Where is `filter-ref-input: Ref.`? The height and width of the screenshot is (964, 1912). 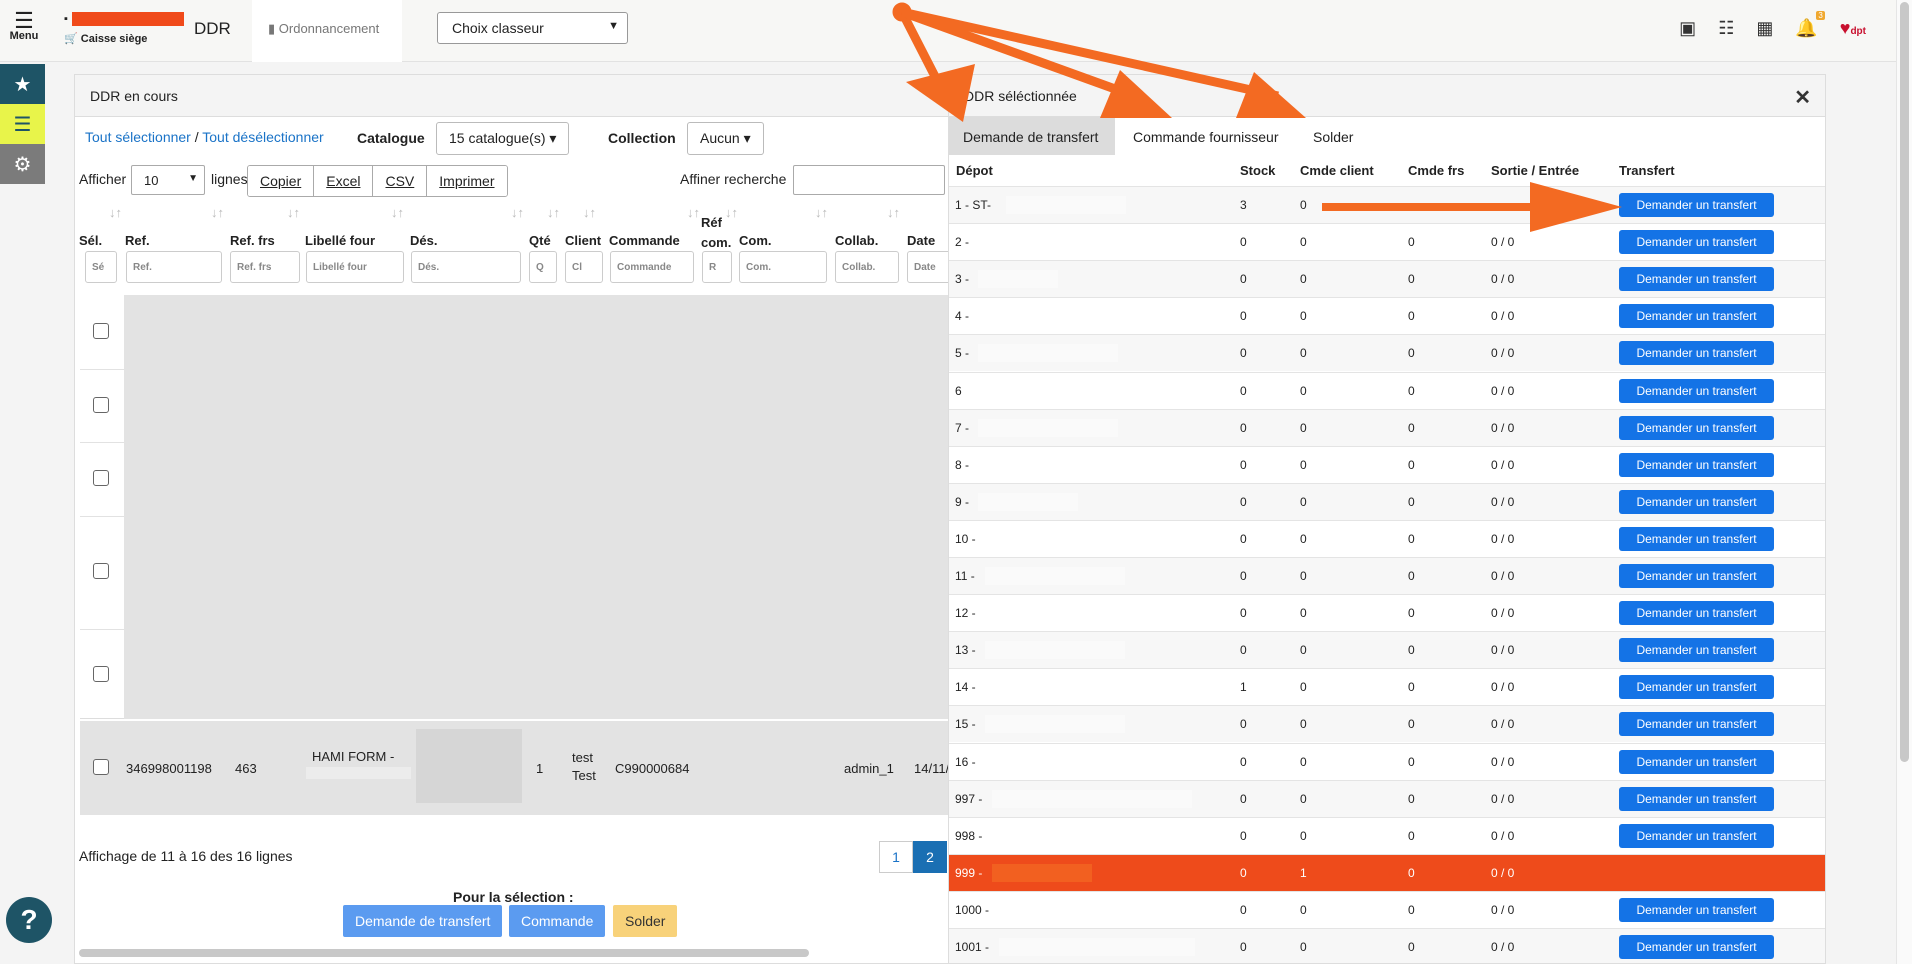 filter-ref-input: Ref. is located at coordinates (174, 267).